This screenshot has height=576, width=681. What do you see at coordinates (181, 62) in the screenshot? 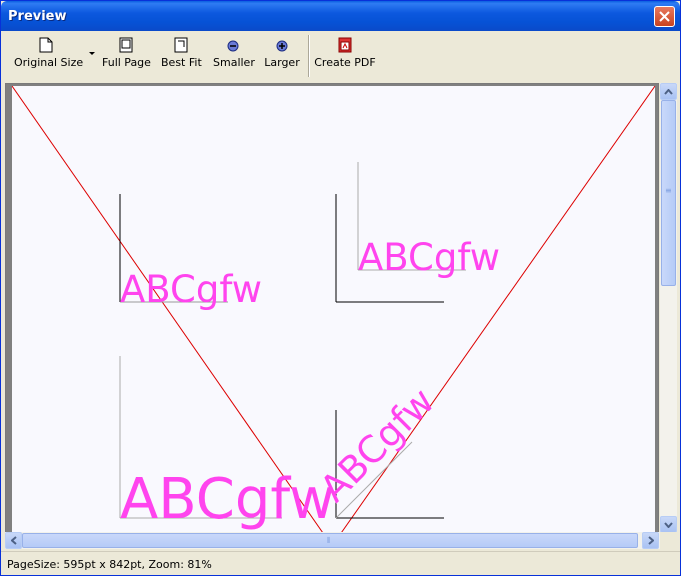
I see `best-fit-label: Best Fit` at bounding box center [181, 62].